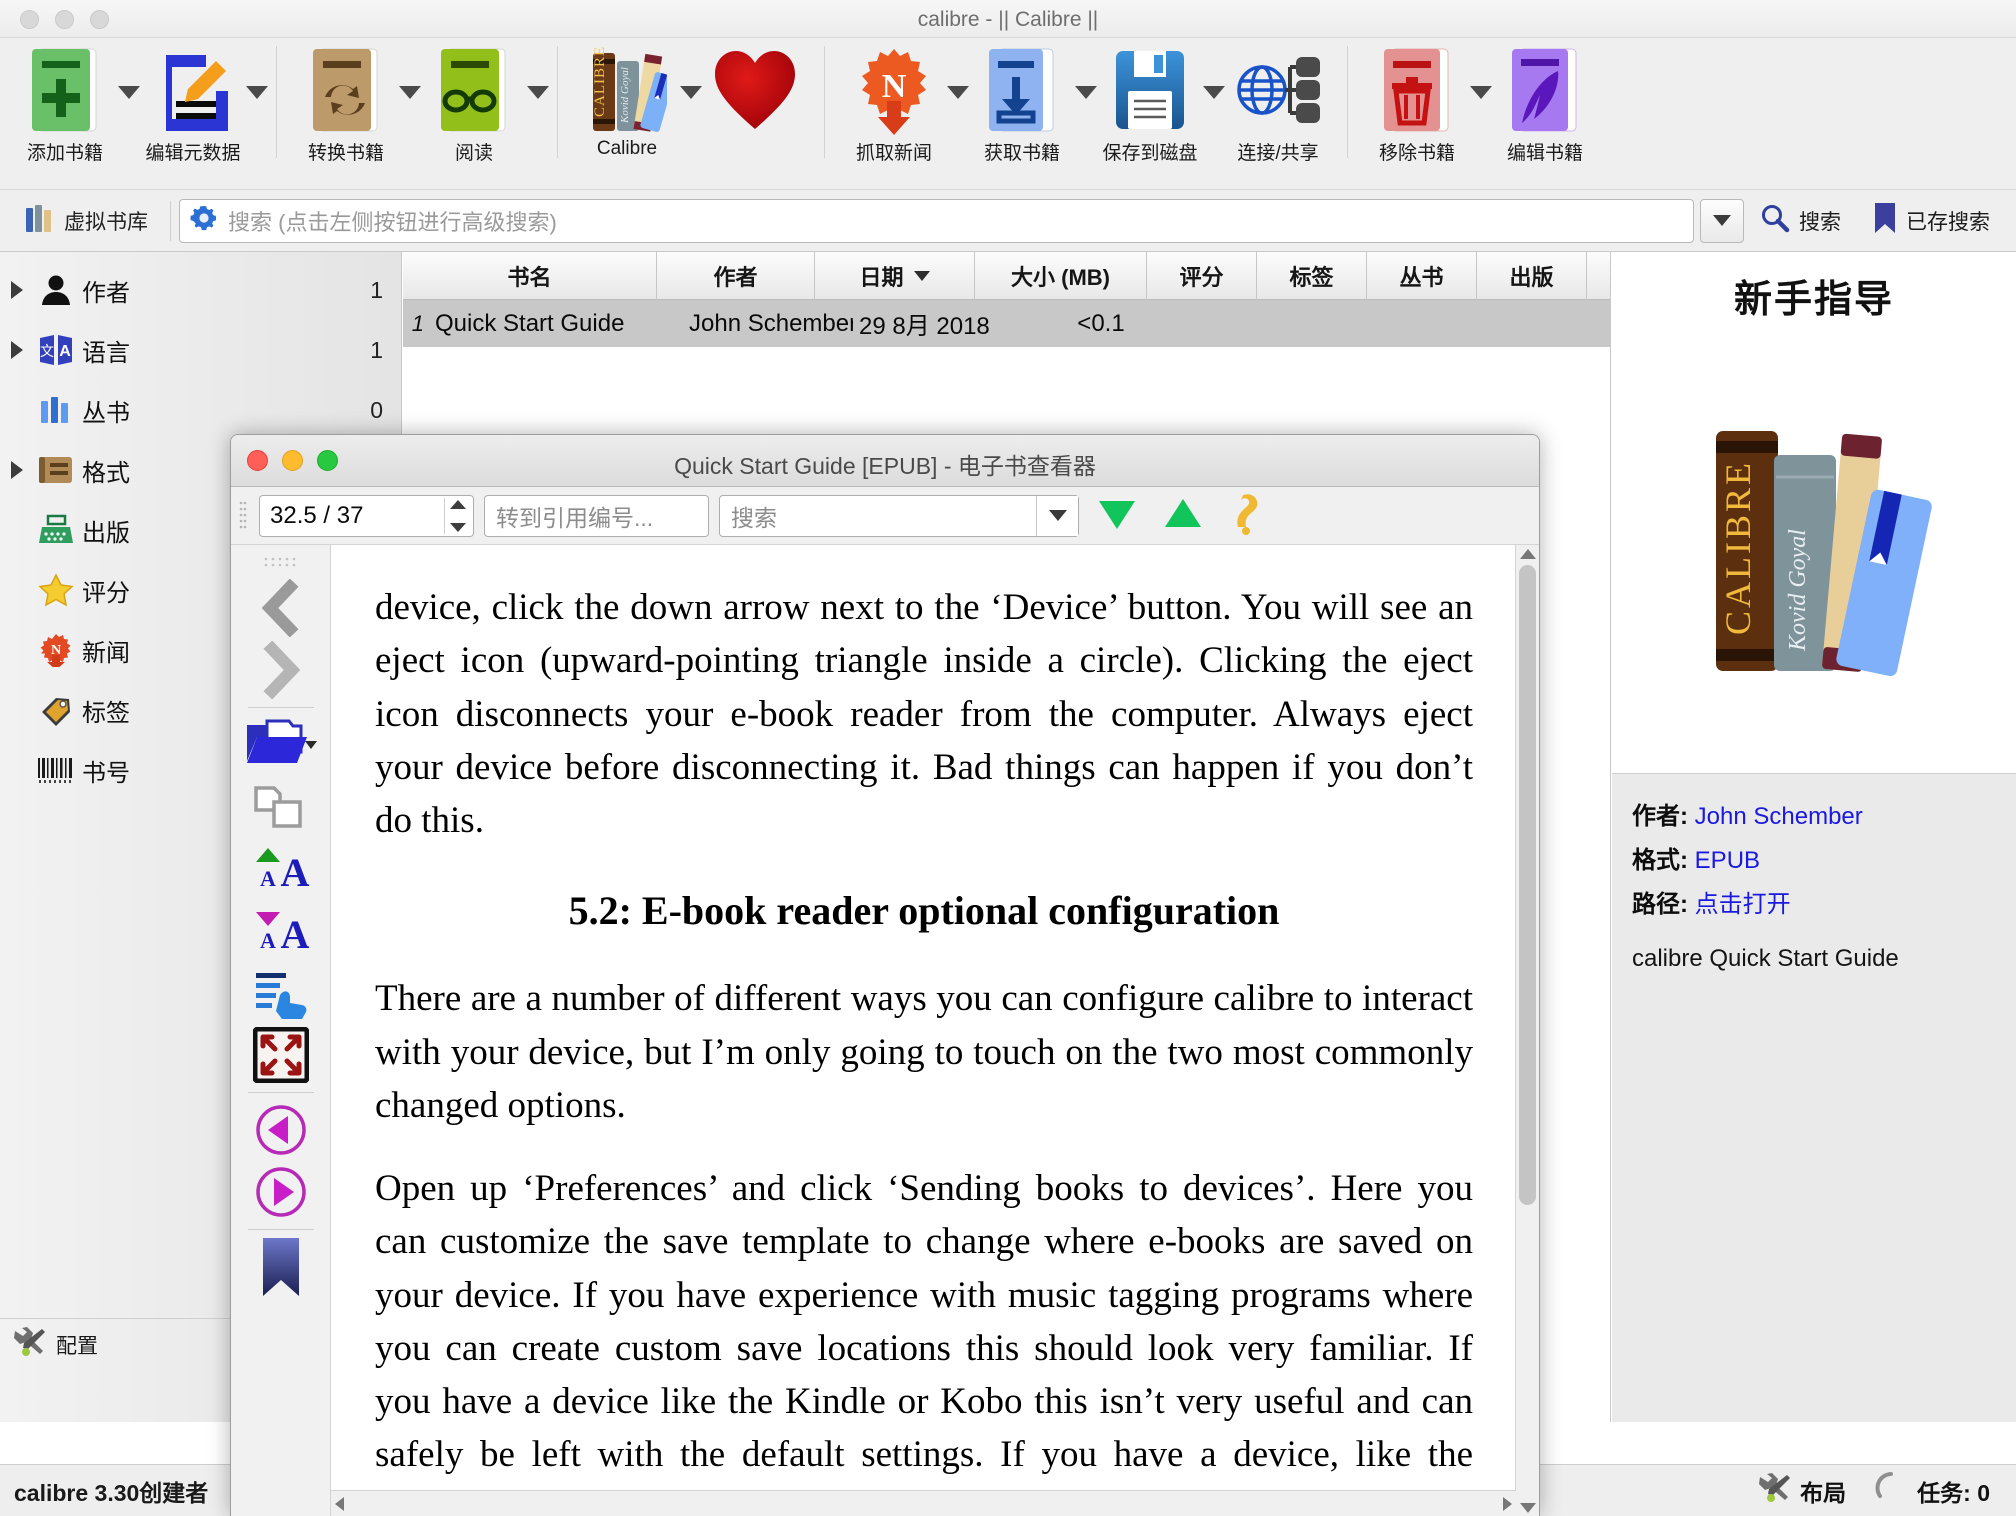 The image size is (2016, 1516). Describe the element at coordinates (1022, 101) in the screenshot. I see `toolbar-get-books: 获取书籍` at that location.